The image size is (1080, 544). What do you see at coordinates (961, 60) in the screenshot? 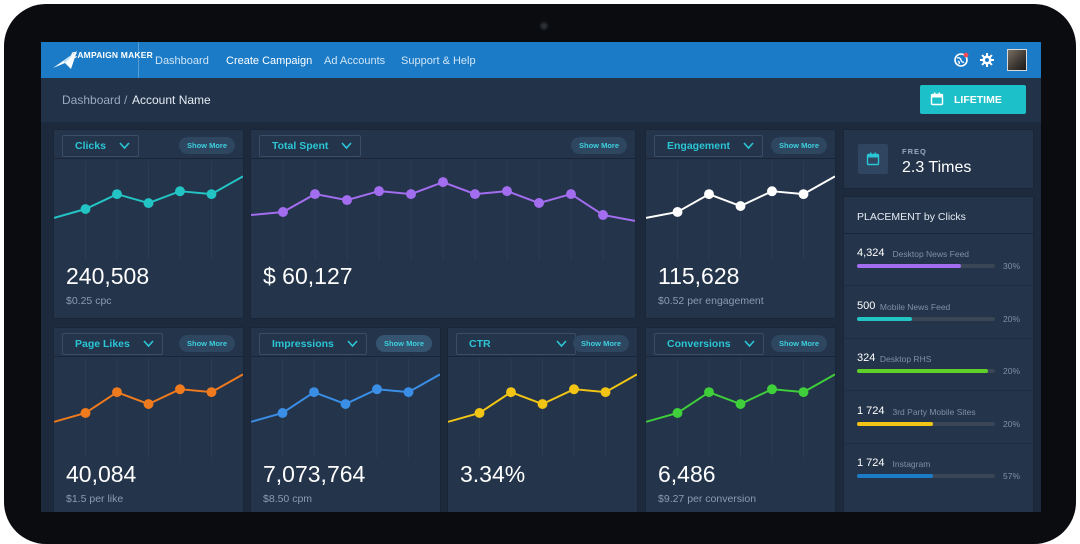
I see `globe-icon` at bounding box center [961, 60].